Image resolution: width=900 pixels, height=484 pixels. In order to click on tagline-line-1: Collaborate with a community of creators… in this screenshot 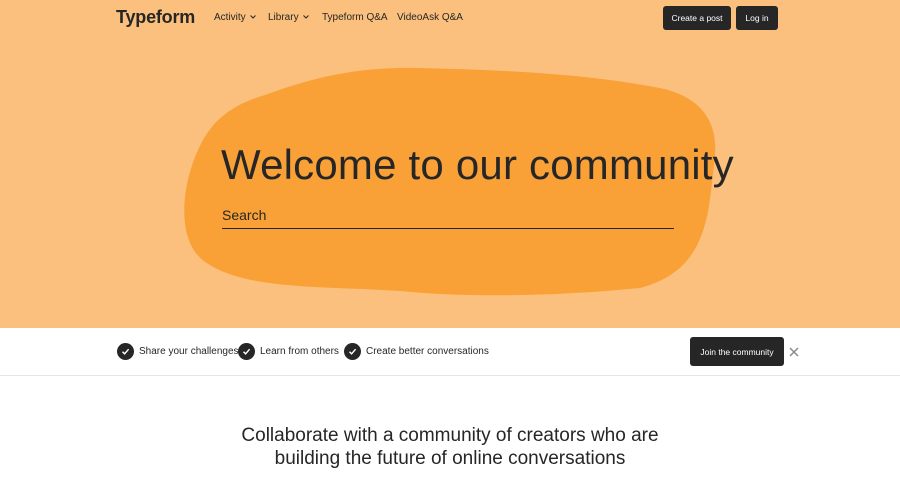, I will do `click(450, 435)`.